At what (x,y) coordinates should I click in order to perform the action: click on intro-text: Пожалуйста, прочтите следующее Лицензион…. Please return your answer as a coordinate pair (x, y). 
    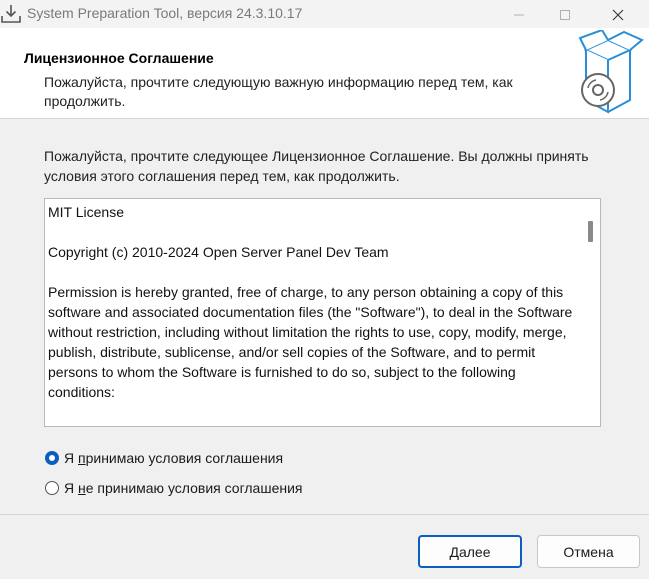
    Looking at the image, I should click on (316, 166).